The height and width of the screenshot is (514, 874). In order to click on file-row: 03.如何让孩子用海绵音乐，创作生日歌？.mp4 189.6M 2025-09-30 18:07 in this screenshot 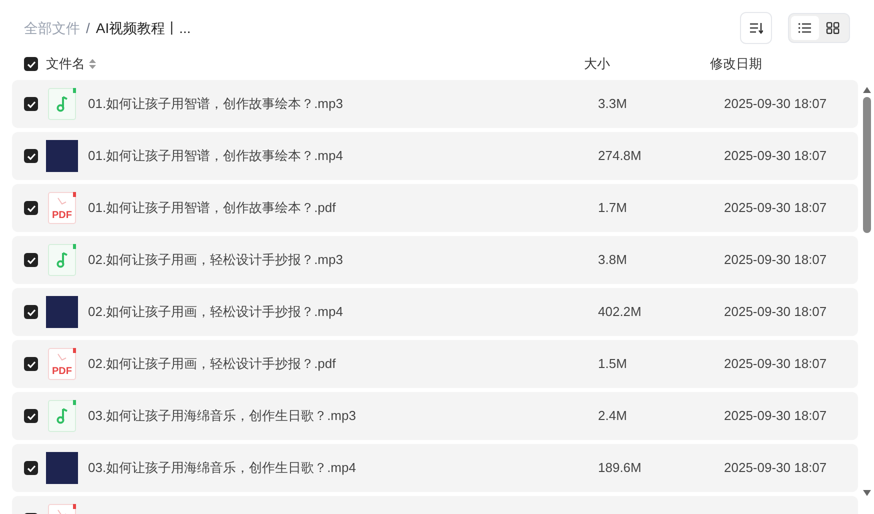, I will do `click(435, 468)`.